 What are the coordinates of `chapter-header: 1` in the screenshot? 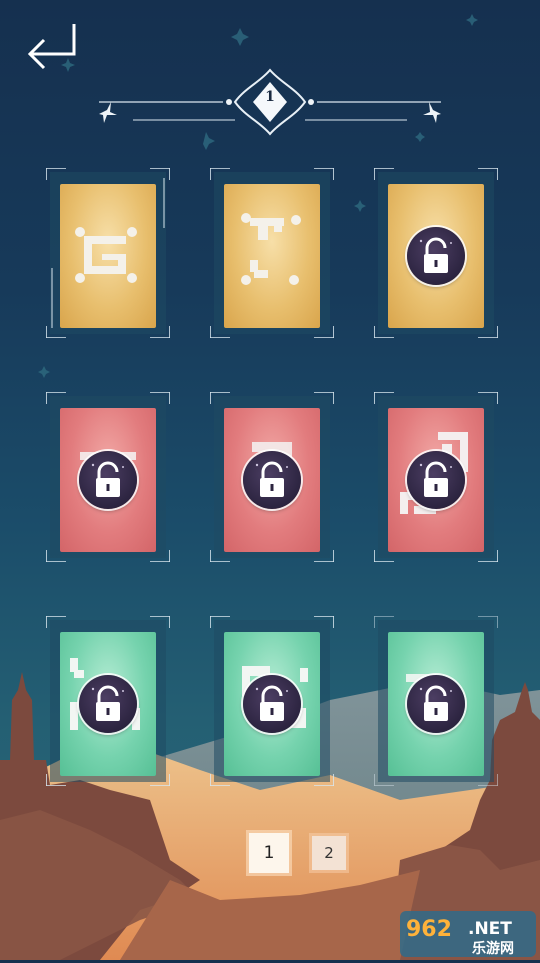 It's located at (270, 100).